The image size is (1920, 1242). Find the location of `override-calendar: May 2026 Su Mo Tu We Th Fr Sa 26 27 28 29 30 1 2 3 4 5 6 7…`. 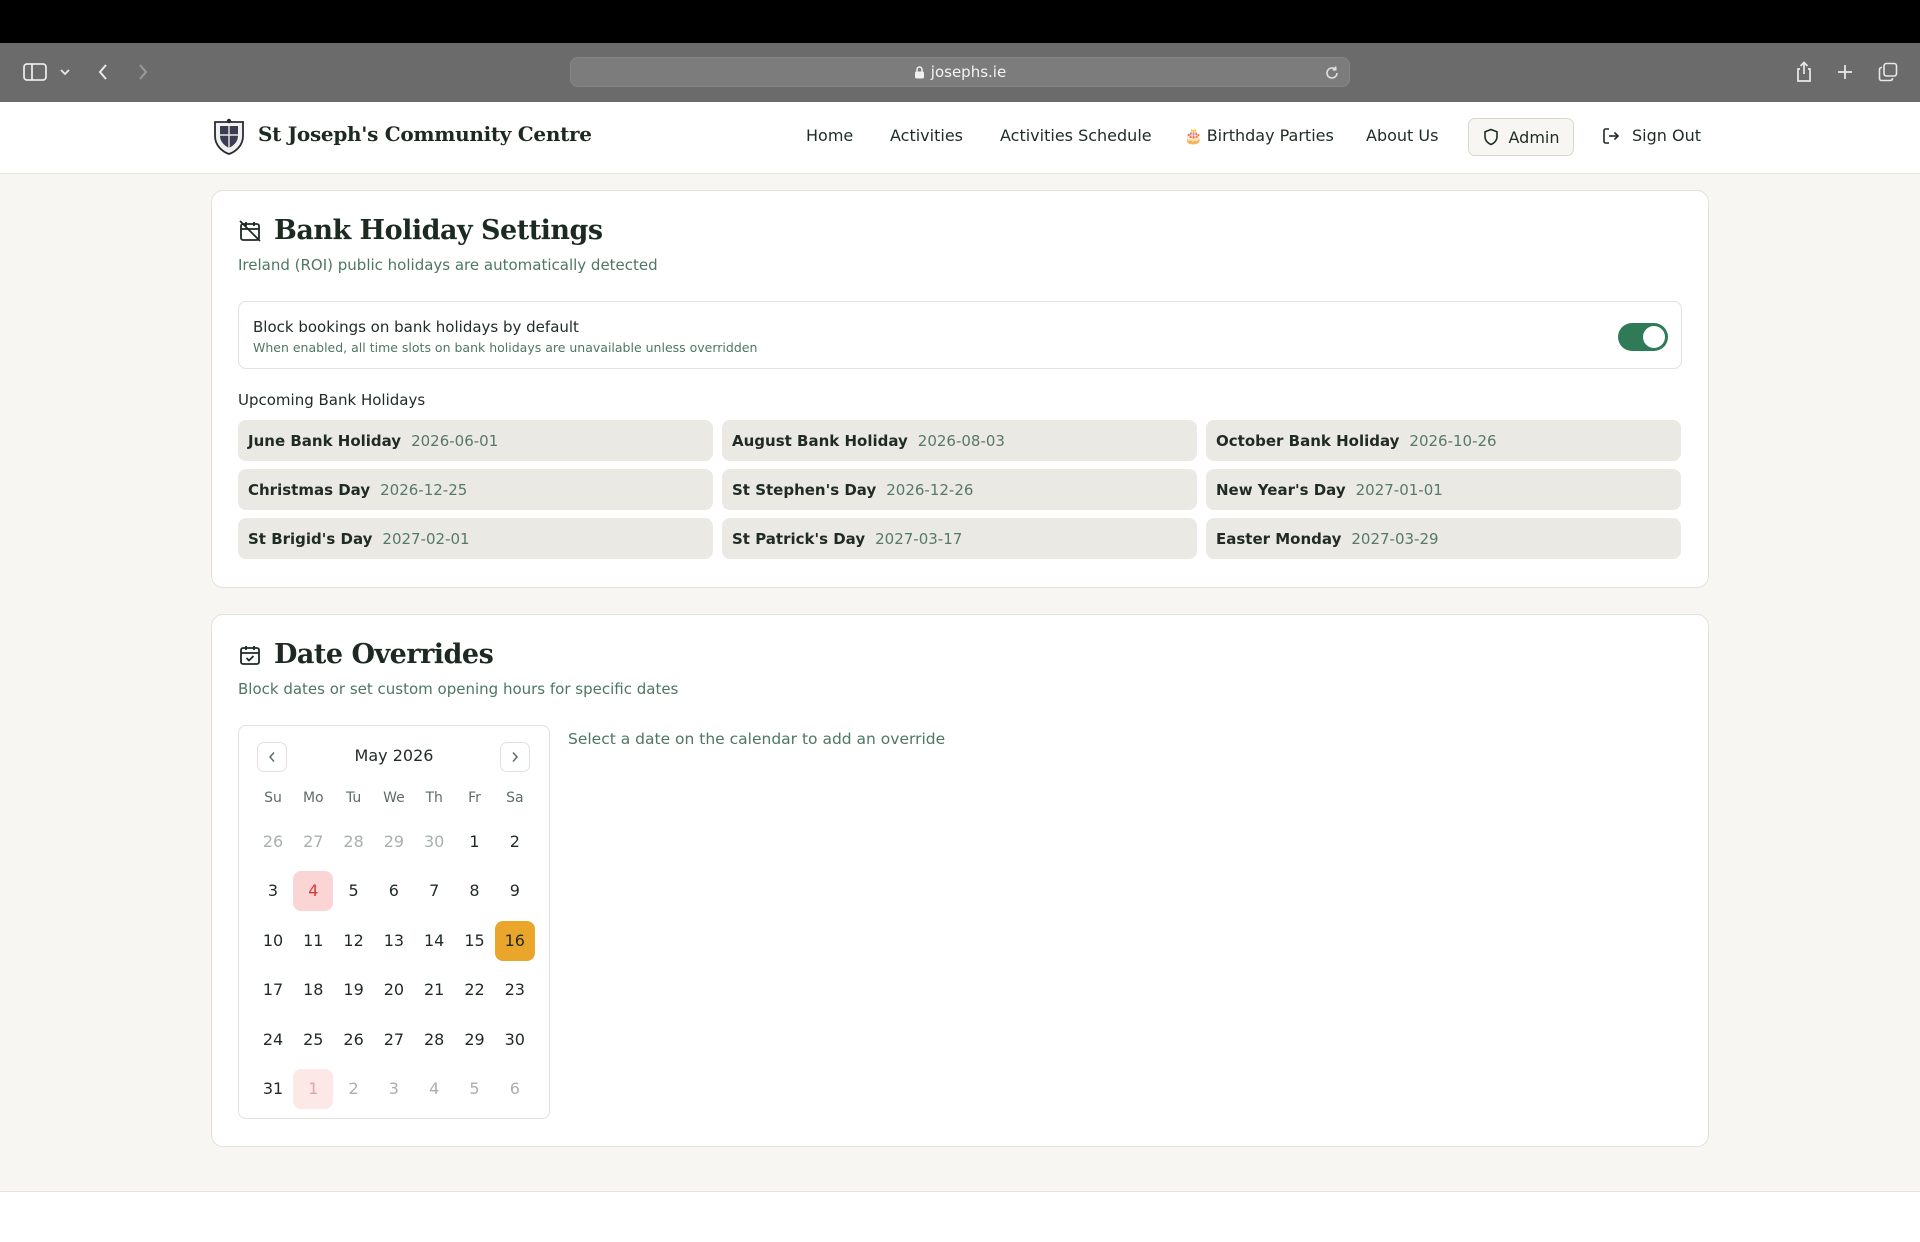

override-calendar: May 2026 Su Mo Tu We Th Fr Sa 26 27 28 29 30 1 2 3 4 5 6 7… is located at coordinates (394, 922).